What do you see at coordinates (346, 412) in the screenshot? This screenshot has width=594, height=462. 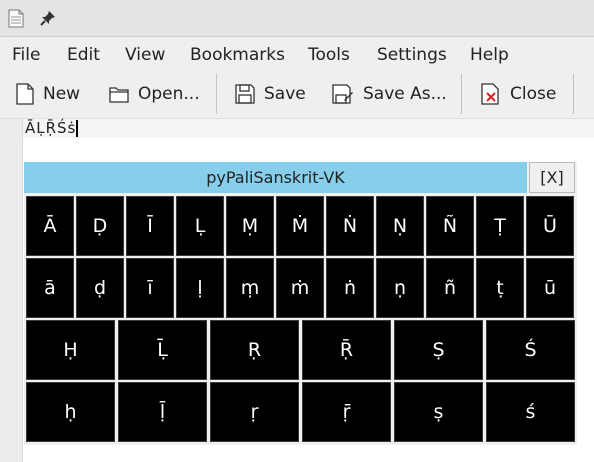 I see `key-row4-3: ṝ` at bounding box center [346, 412].